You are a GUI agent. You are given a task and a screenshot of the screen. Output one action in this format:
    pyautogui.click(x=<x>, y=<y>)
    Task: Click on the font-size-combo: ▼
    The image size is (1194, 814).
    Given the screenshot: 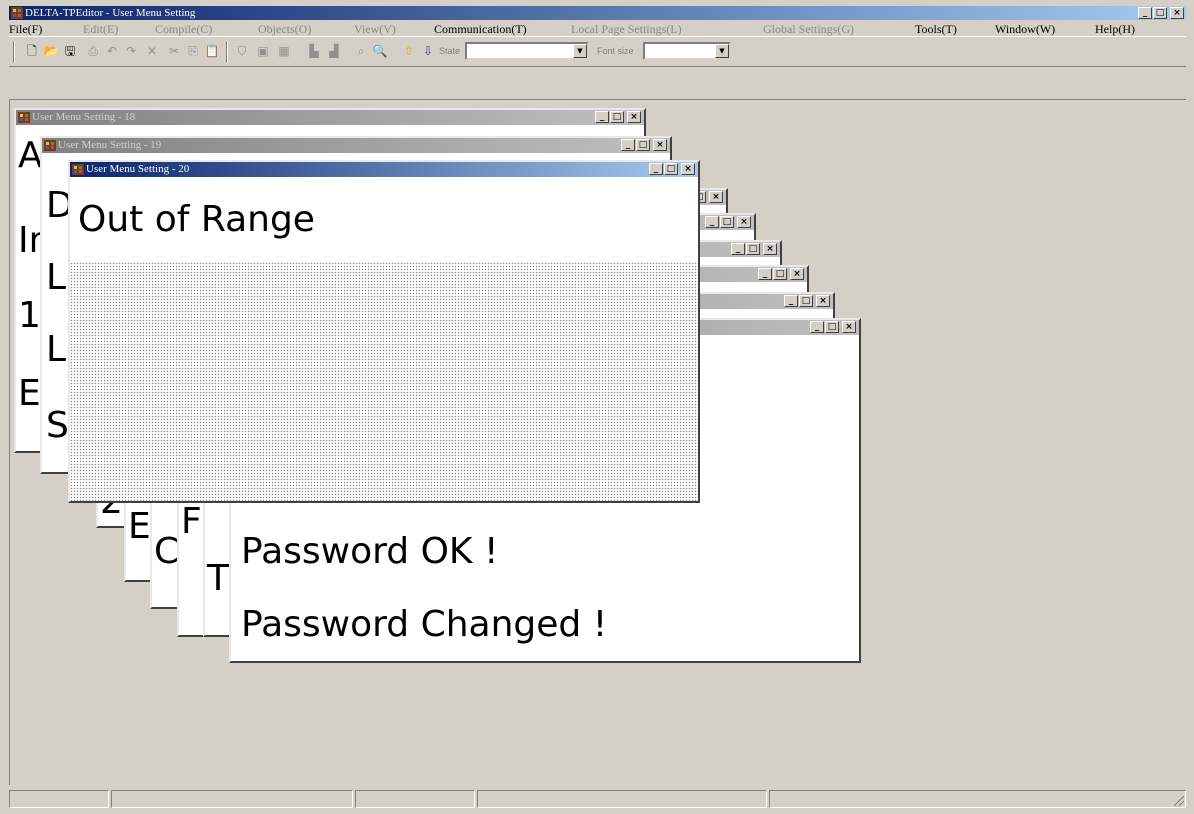 What is the action you would take?
    pyautogui.click(x=687, y=51)
    